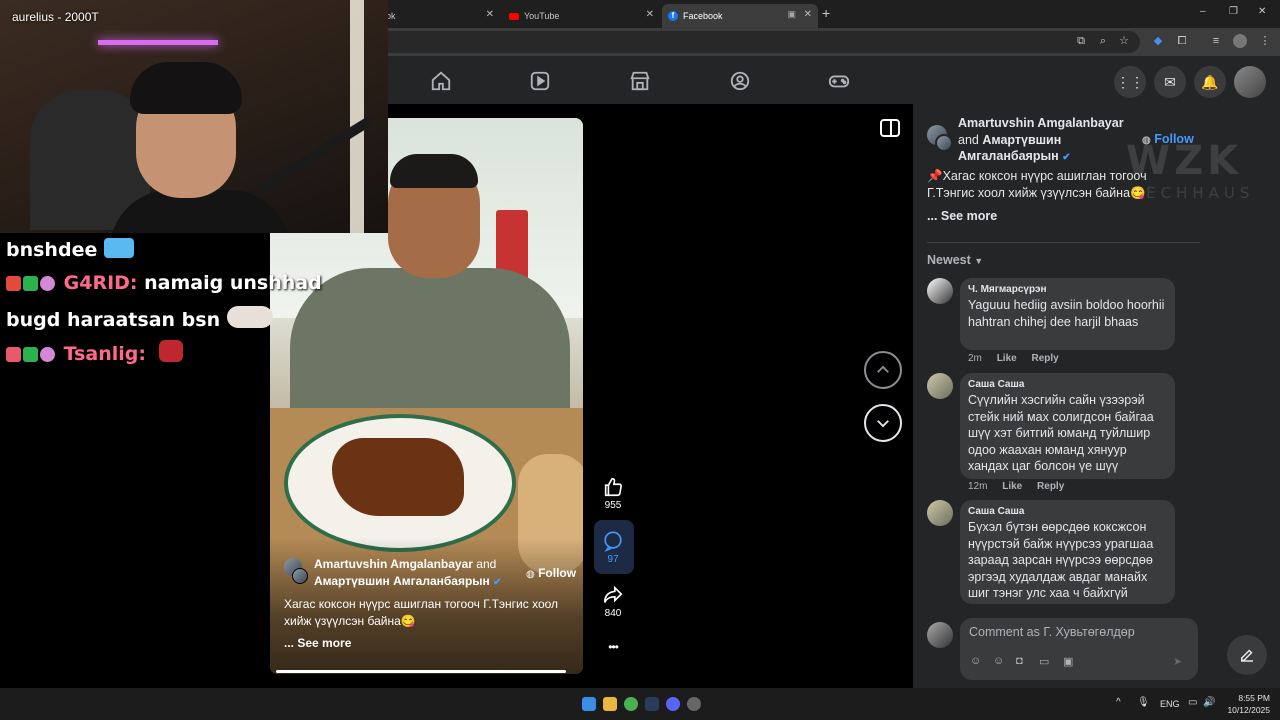 This screenshot has width=1280, height=720. What do you see at coordinates (186, 88) in the screenshot?
I see `webcam-person-hair` at bounding box center [186, 88].